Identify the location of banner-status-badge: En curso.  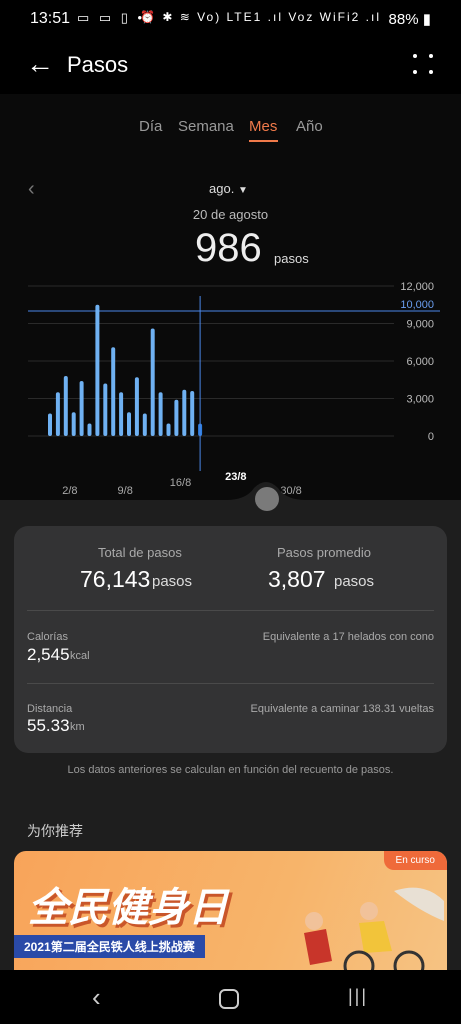
(415, 860).